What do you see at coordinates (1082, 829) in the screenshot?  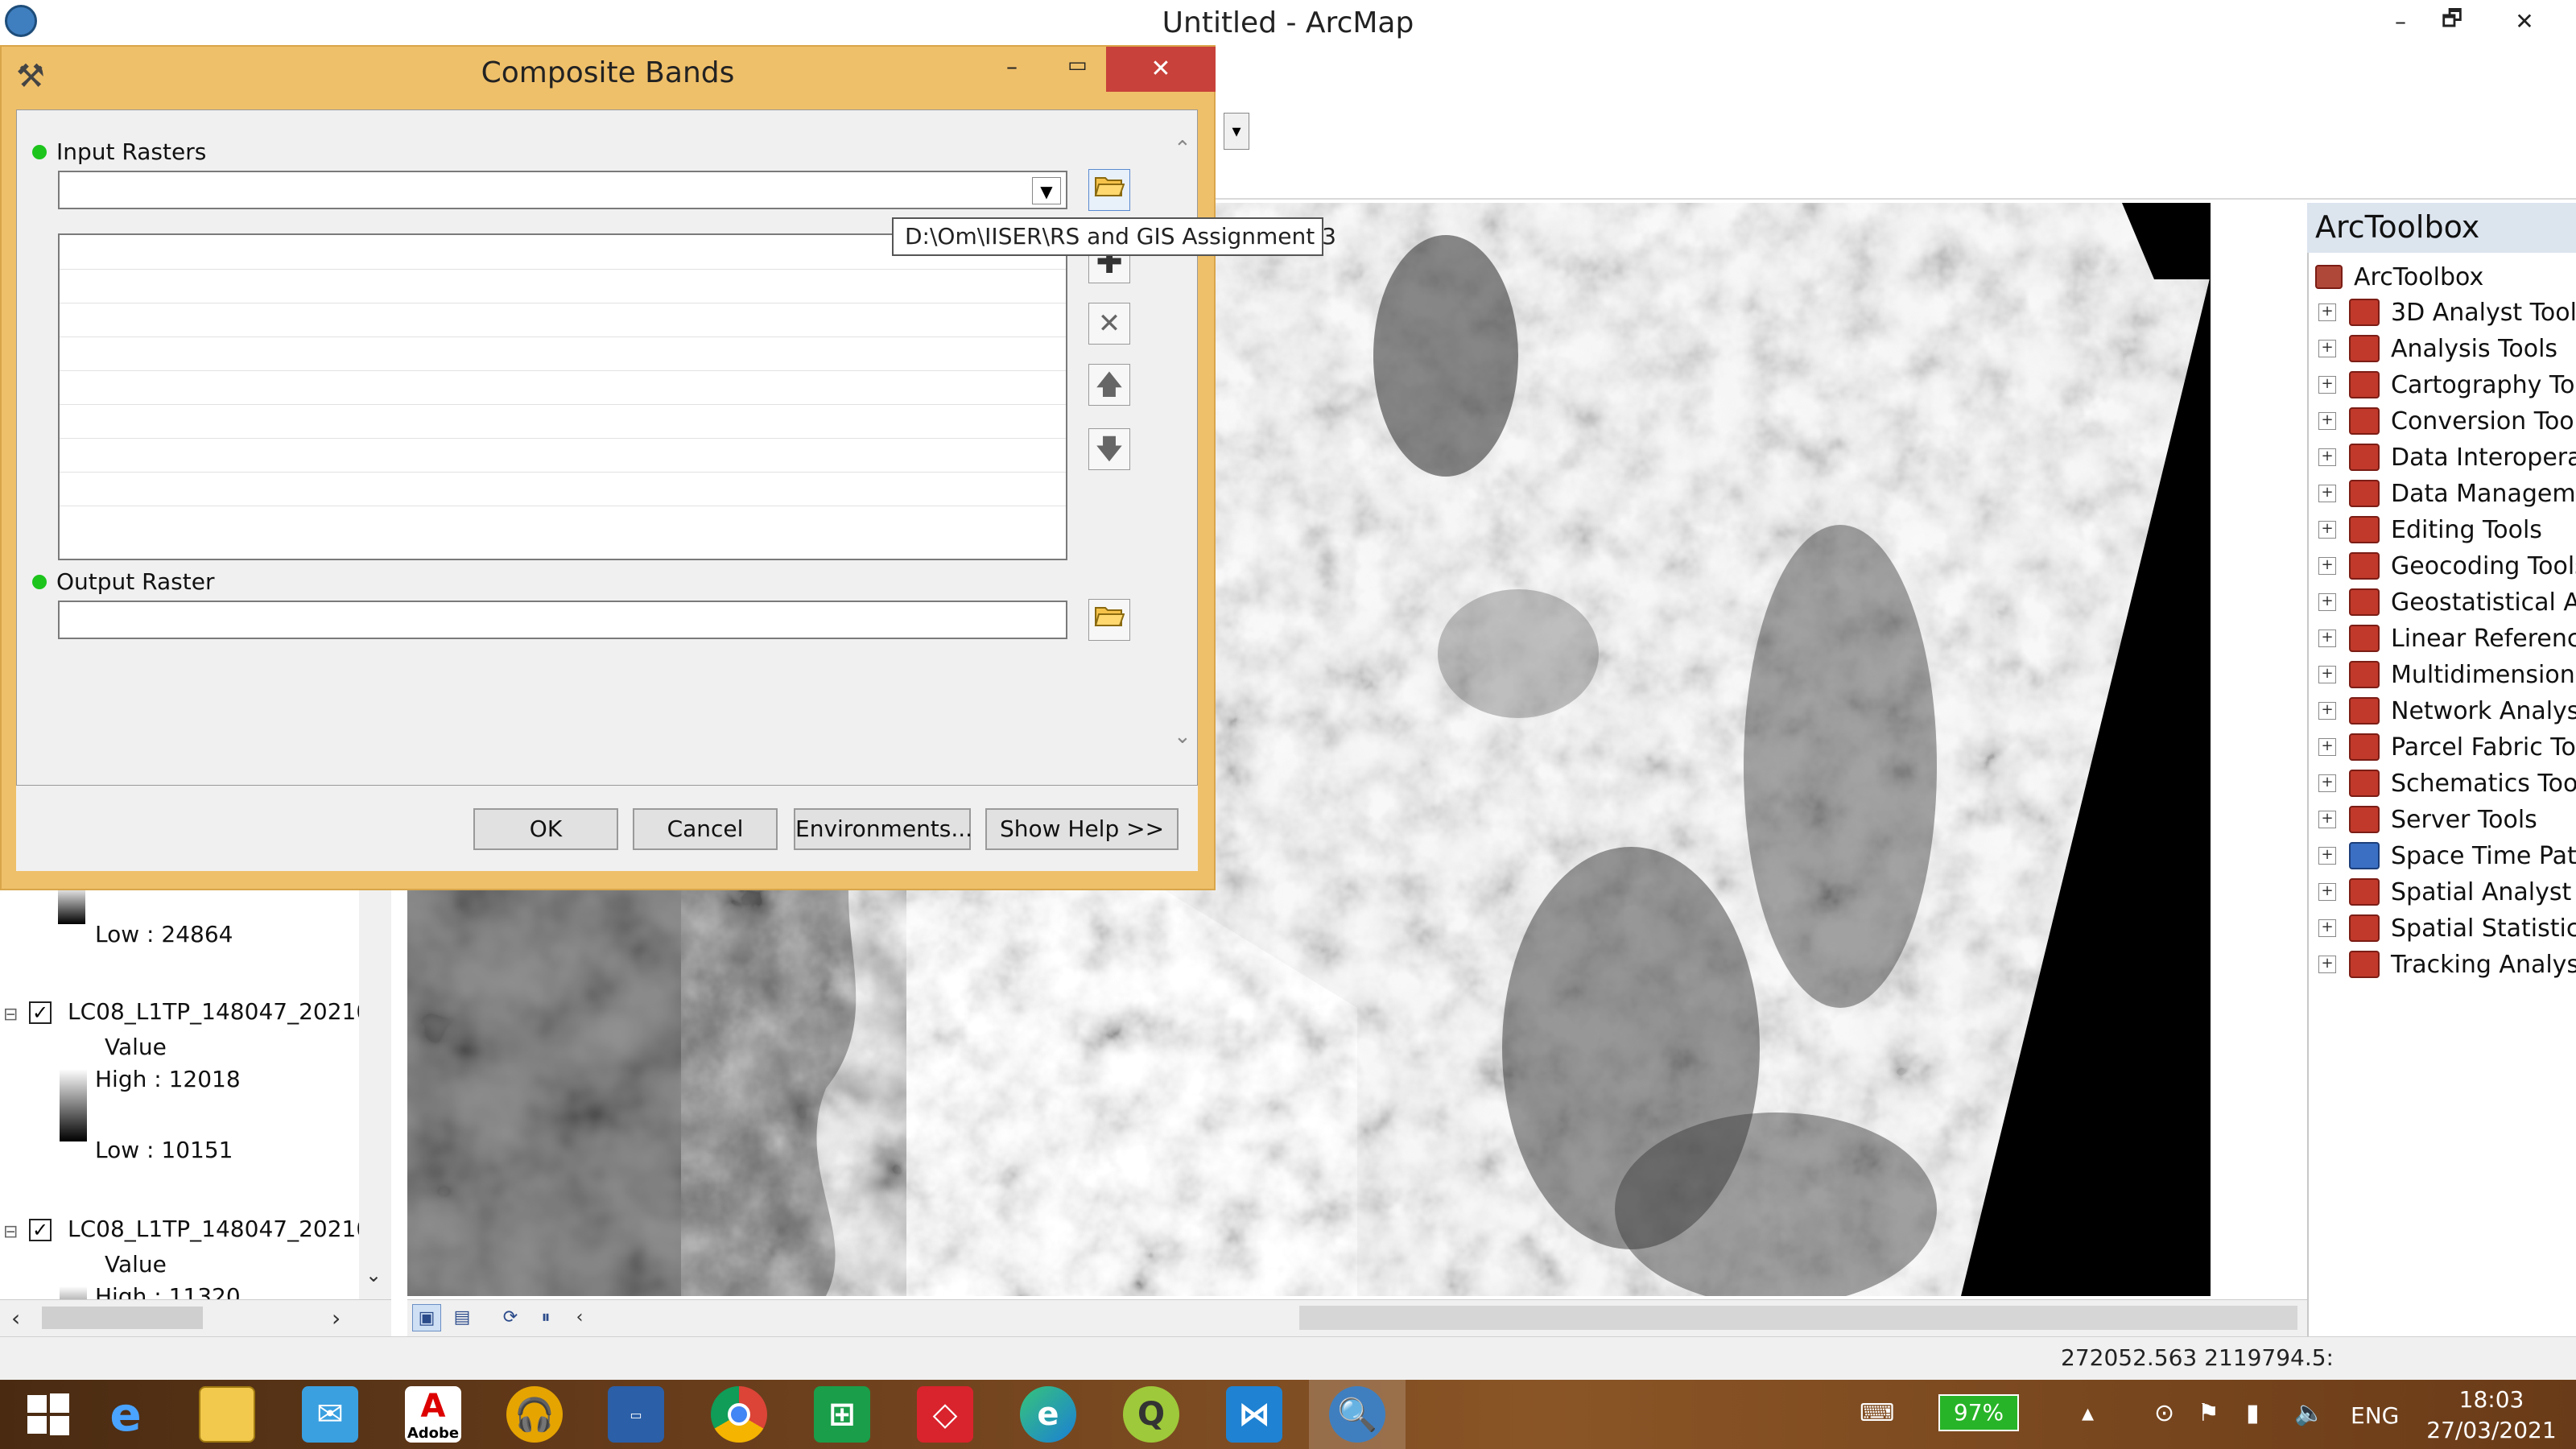 I see `show-help-button: Show Help >>` at bounding box center [1082, 829].